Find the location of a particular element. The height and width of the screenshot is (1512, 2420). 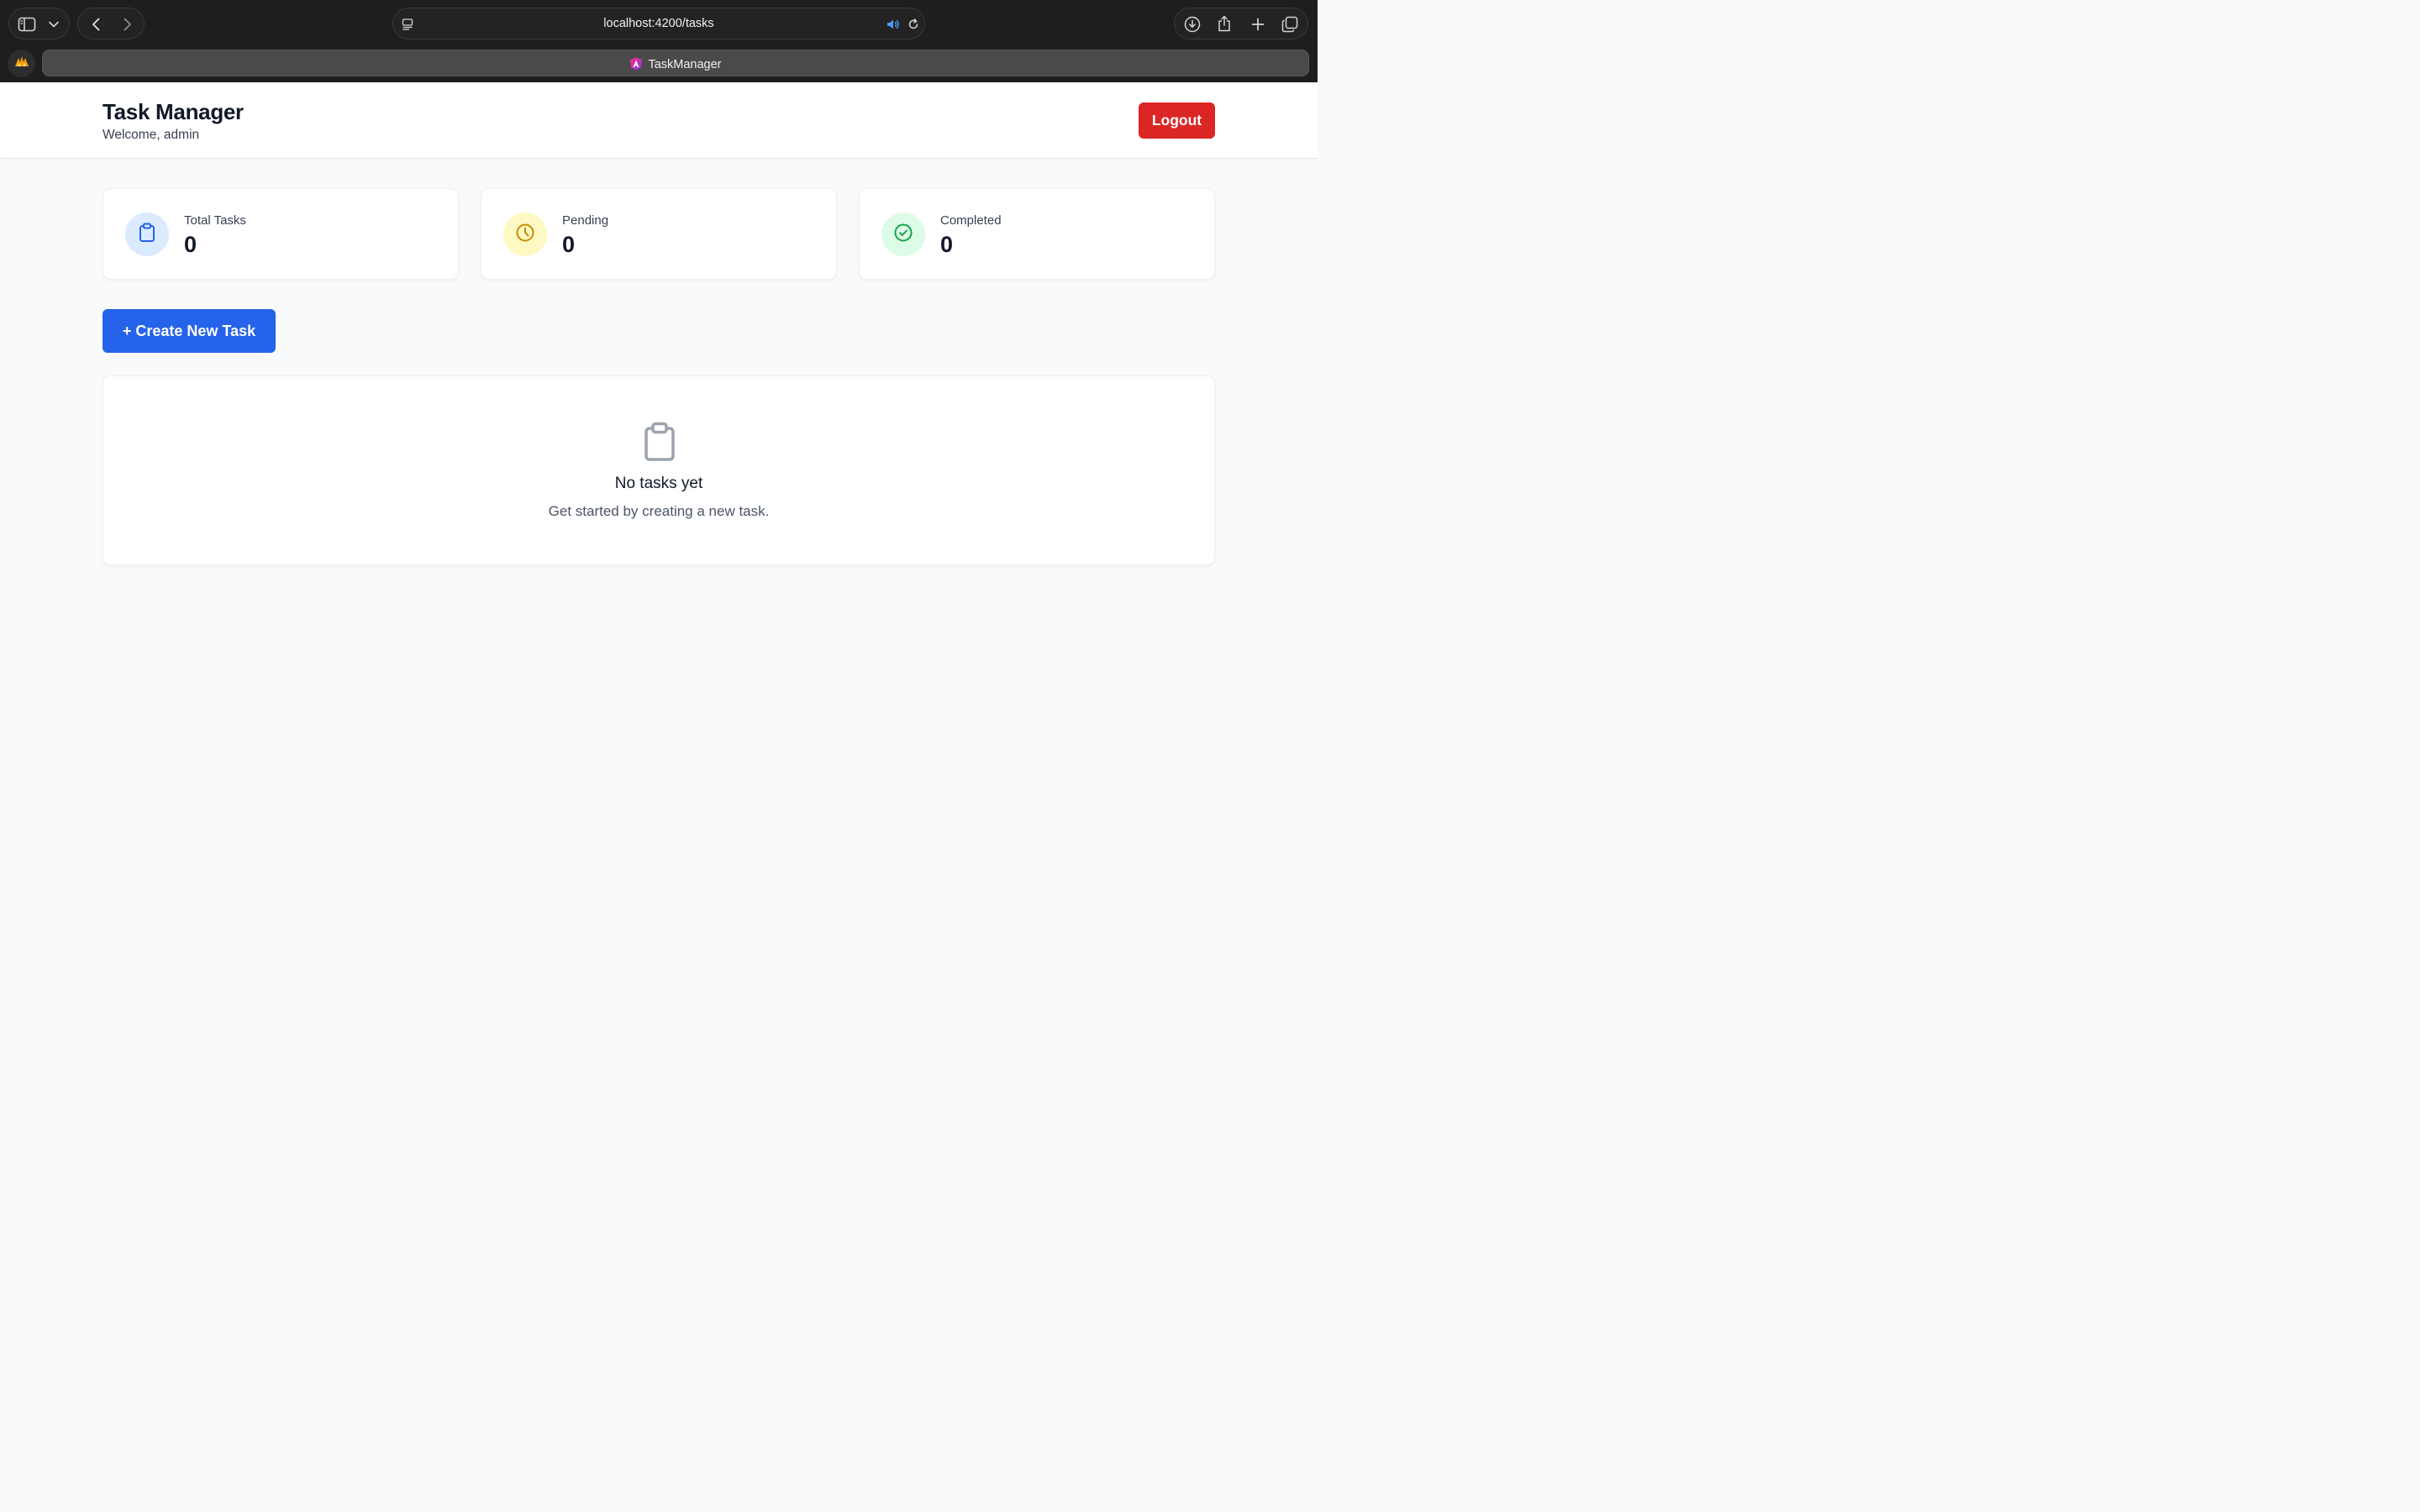

tab-bar: TaskManager is located at coordinates (659, 64).